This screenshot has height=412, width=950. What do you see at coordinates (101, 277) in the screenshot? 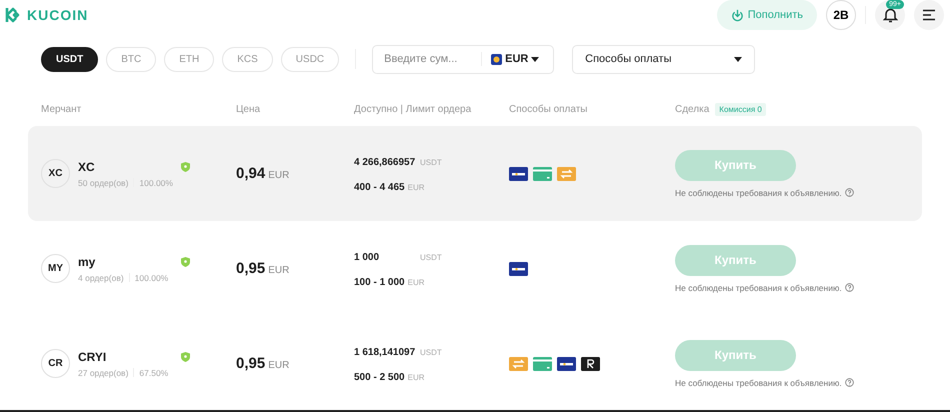
I see `order-count: 4 ордер(ов)` at bounding box center [101, 277].